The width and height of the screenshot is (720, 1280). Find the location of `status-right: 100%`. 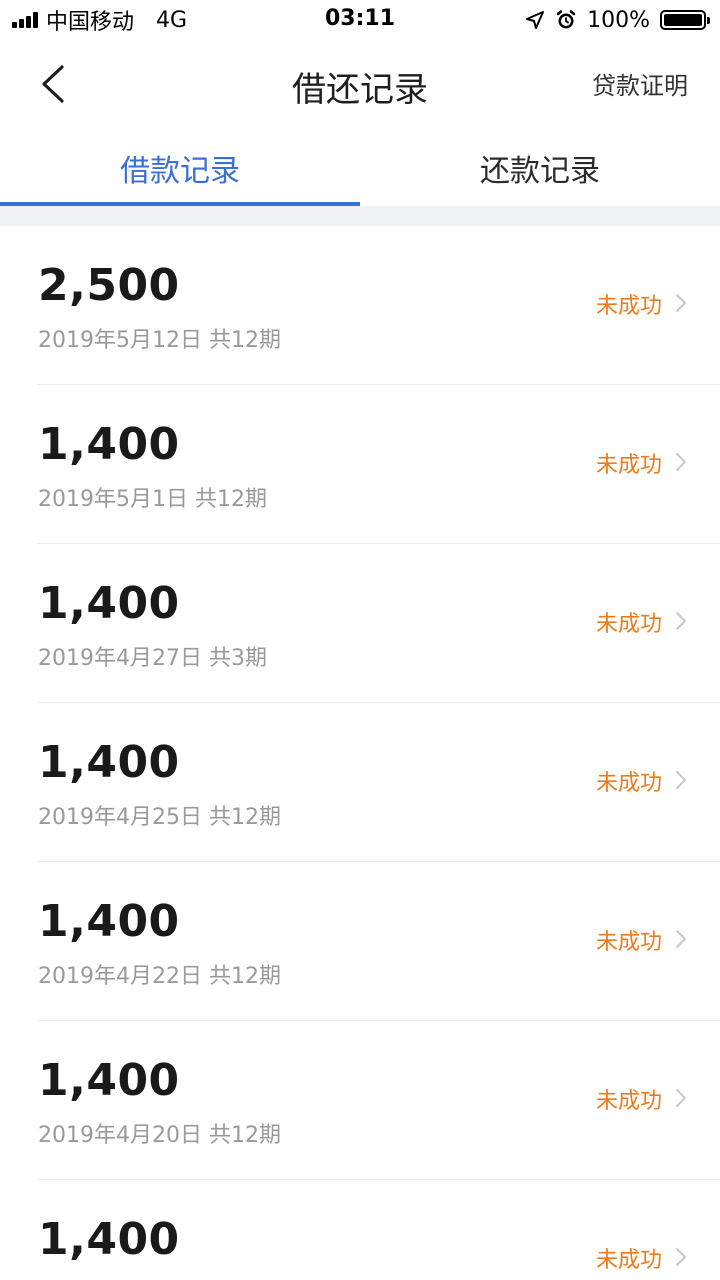

status-right: 100% is located at coordinates (617, 20).